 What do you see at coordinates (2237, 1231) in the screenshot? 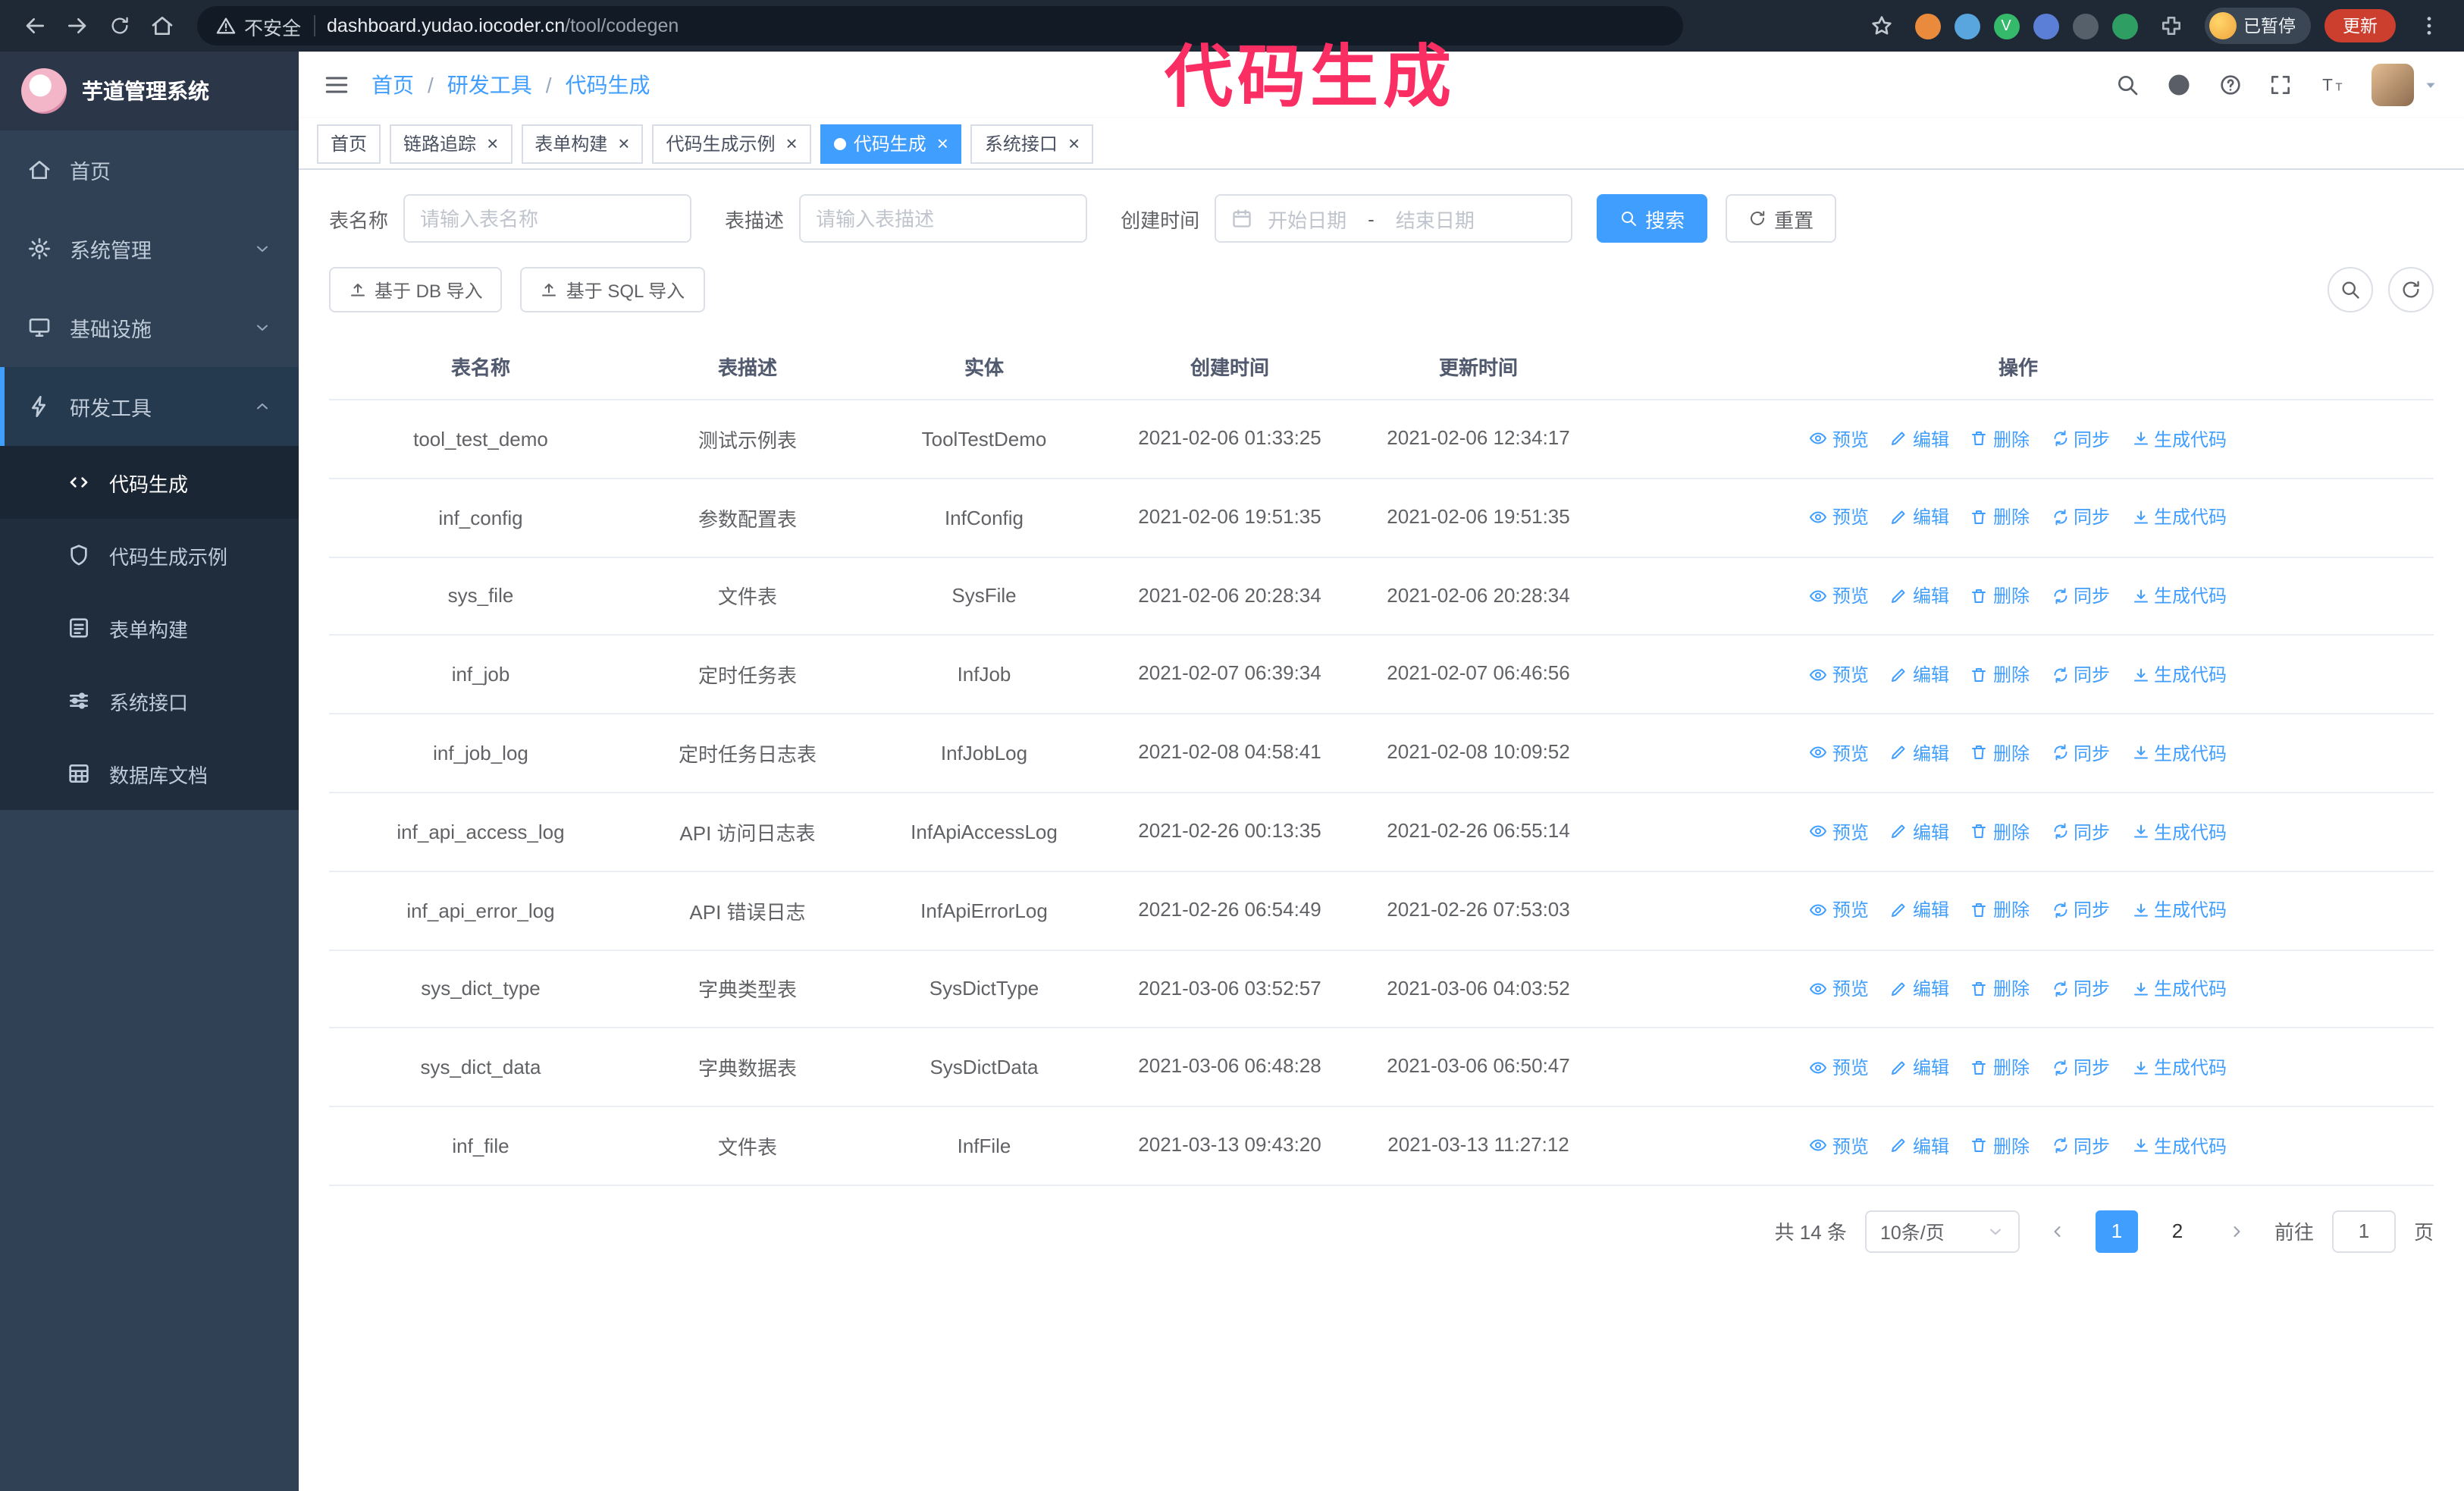
I see `next-page-button` at bounding box center [2237, 1231].